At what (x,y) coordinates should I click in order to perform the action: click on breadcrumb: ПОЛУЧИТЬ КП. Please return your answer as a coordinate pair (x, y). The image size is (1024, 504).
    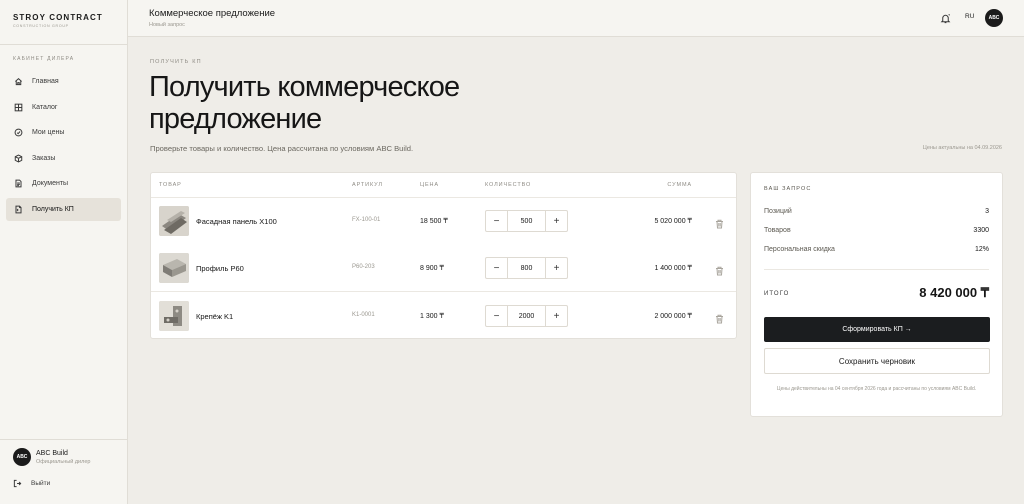
    Looking at the image, I should click on (176, 62).